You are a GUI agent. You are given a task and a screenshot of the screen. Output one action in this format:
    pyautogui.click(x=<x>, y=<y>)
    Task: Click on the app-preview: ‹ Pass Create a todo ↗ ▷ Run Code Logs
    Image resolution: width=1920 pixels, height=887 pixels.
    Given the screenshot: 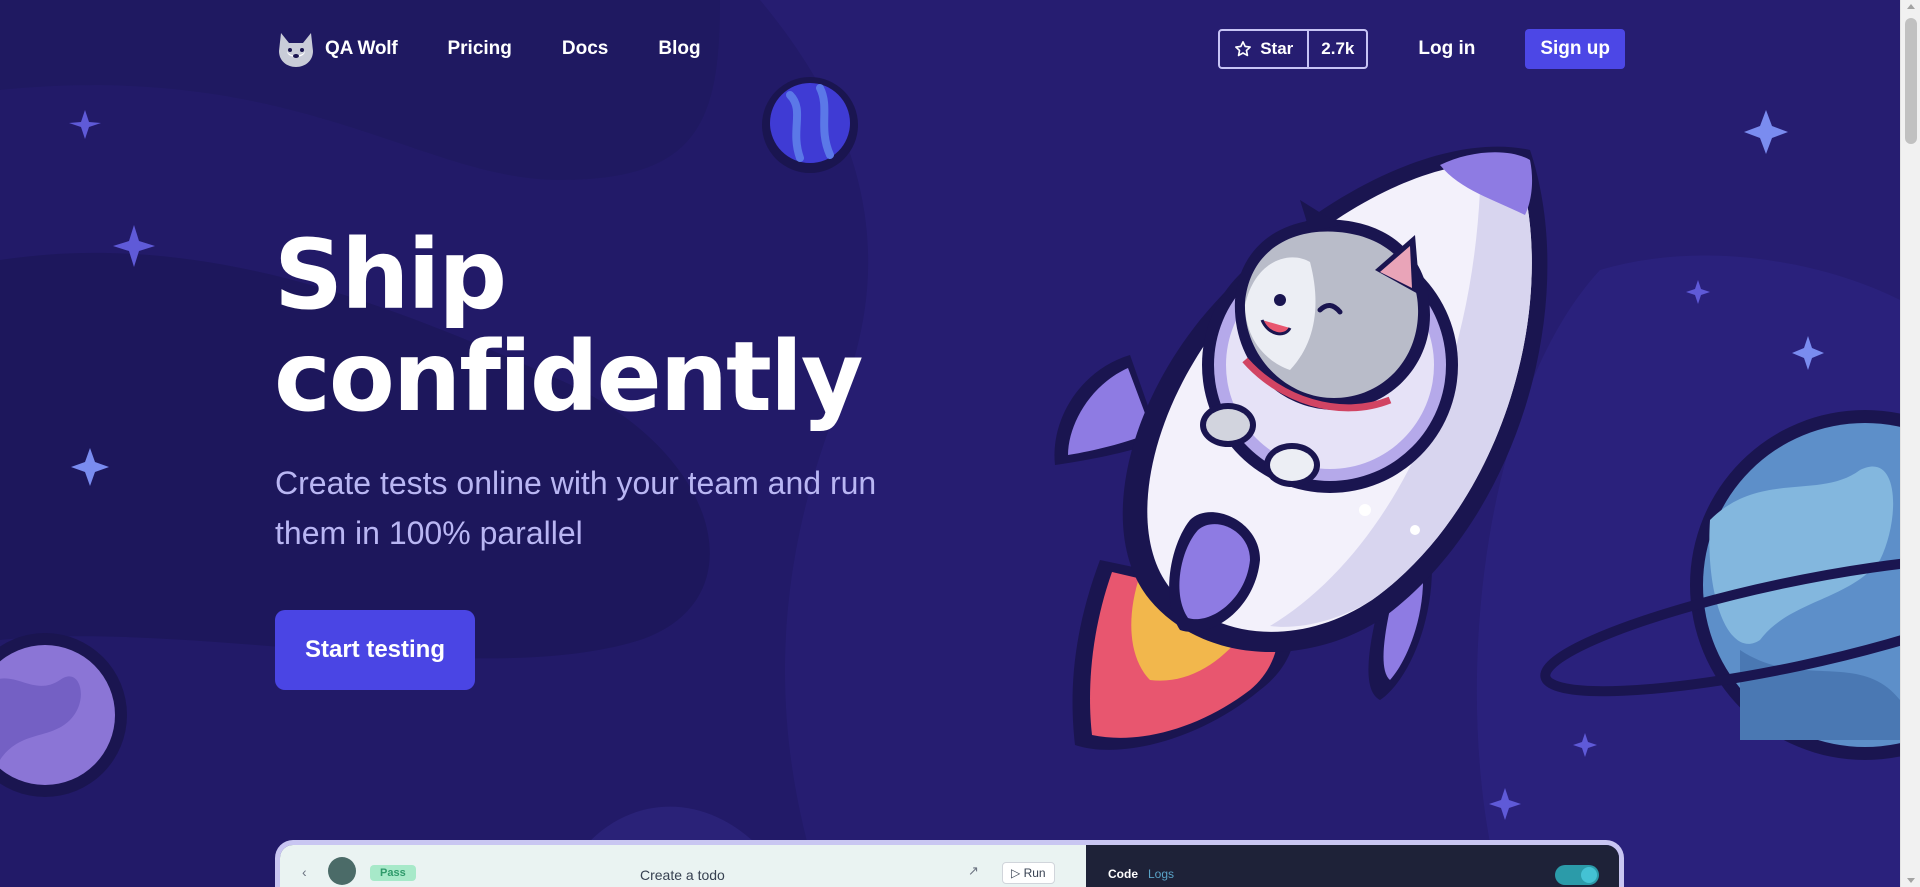 What is the action you would take?
    pyautogui.click(x=949, y=863)
    